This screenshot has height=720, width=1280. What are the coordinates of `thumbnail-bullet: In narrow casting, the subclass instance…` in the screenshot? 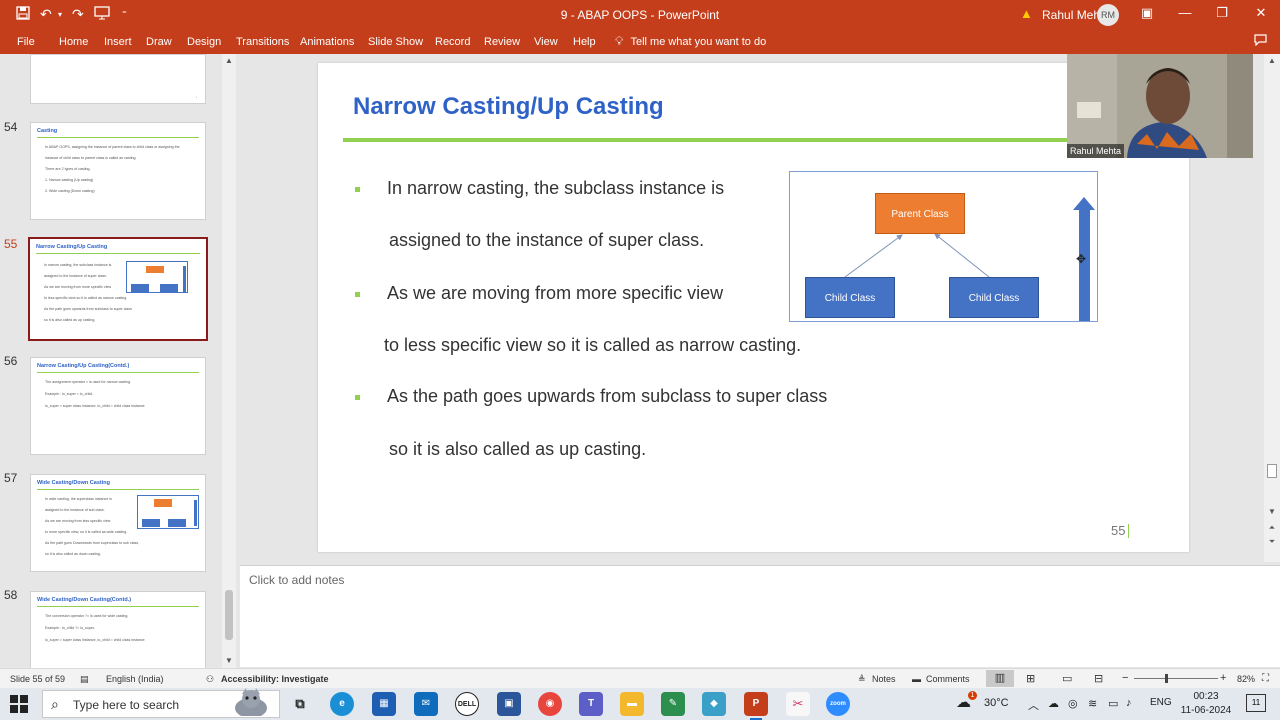 It's located at (78, 265).